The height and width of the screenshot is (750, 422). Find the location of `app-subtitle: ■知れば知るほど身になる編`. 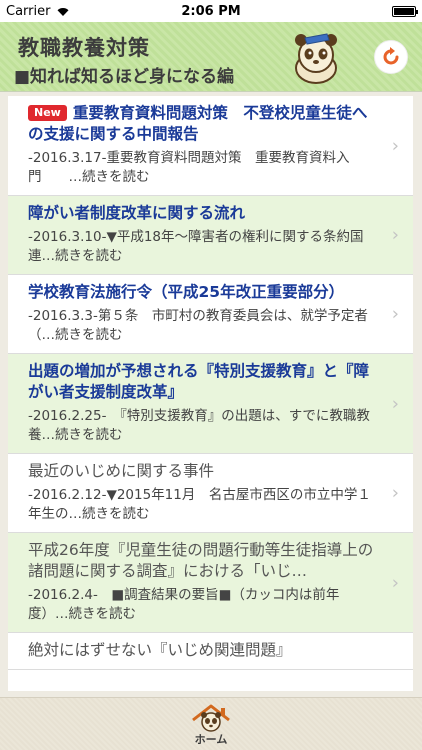

app-subtitle: ■知れば知るほど身になる編 is located at coordinates (124, 77).